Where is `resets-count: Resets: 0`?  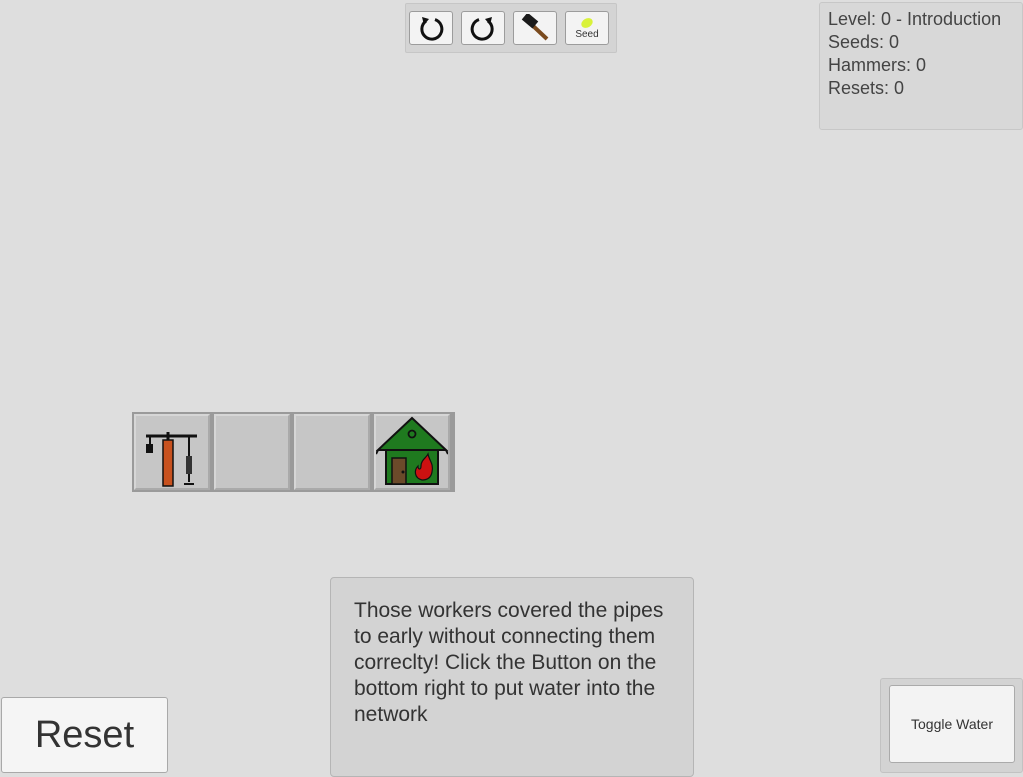
resets-count: Resets: 0 is located at coordinates (866, 88).